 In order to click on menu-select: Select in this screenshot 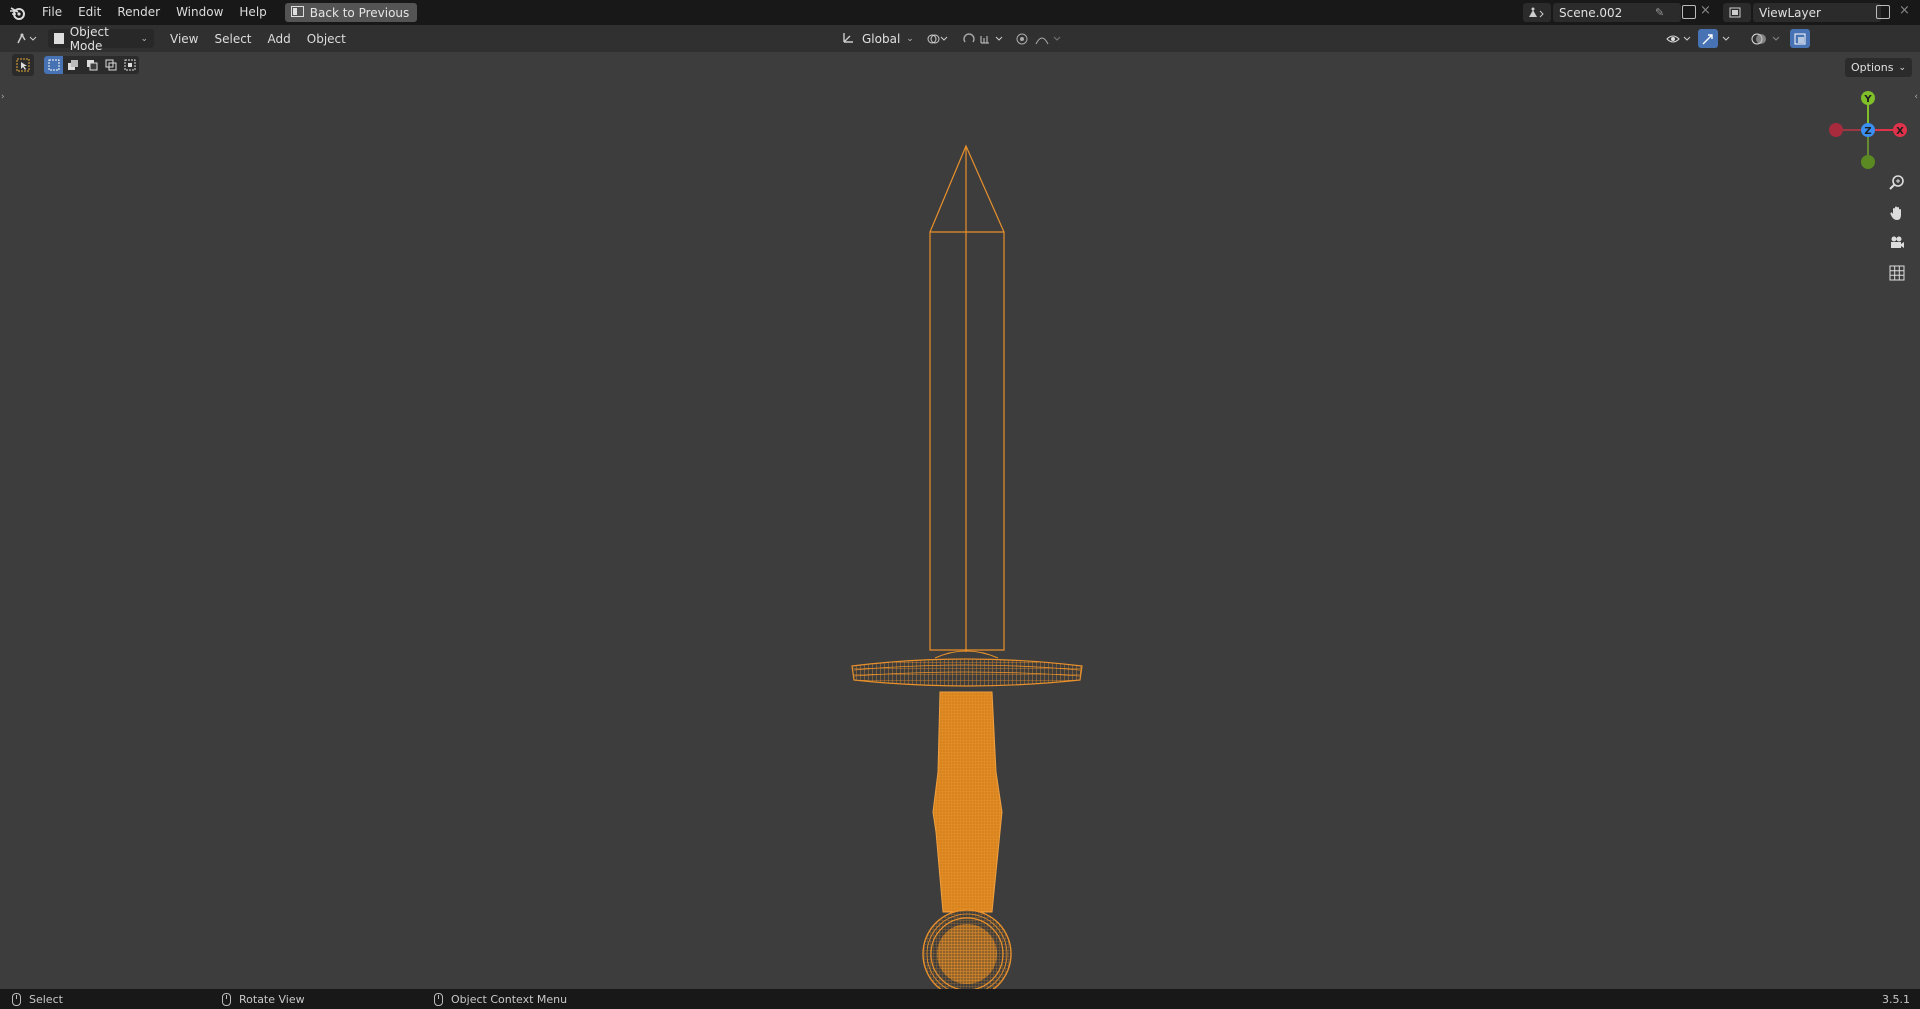, I will do `click(232, 39)`.